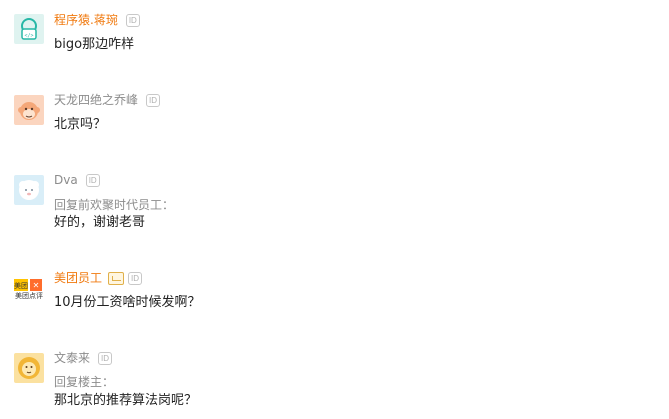 The image size is (669, 419). Describe the element at coordinates (84, 382) in the screenshot. I see `reply-label: 回复楼主：` at that location.